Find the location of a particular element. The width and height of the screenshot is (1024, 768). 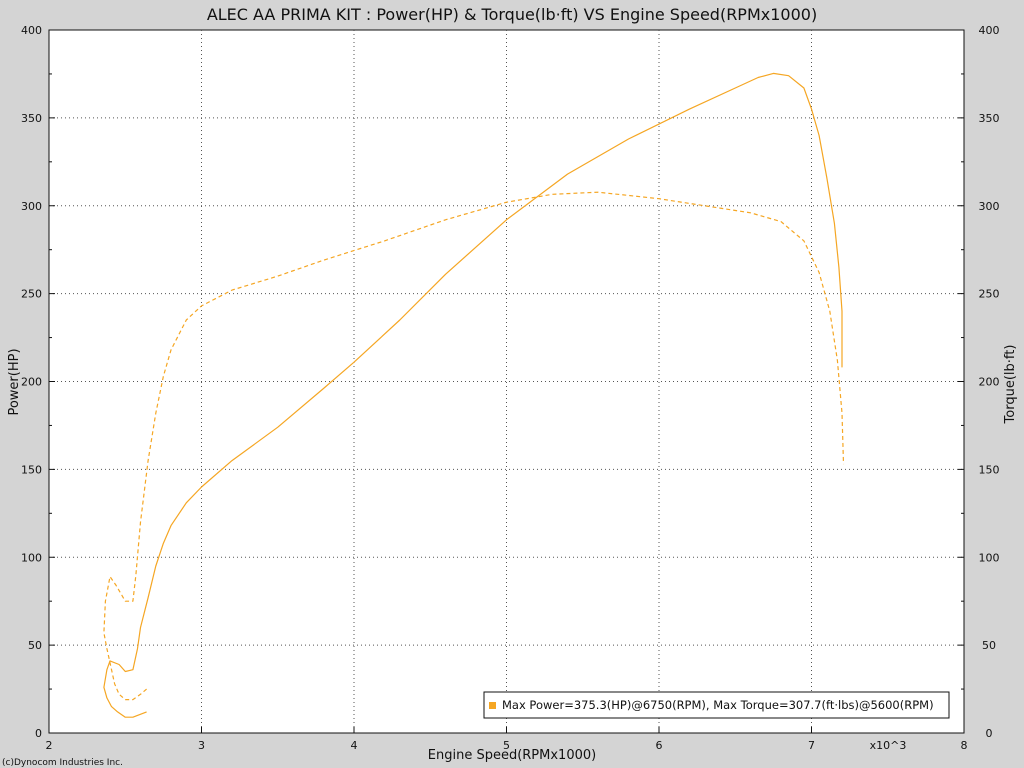

y2-tick-label: 250 is located at coordinates (989, 294).